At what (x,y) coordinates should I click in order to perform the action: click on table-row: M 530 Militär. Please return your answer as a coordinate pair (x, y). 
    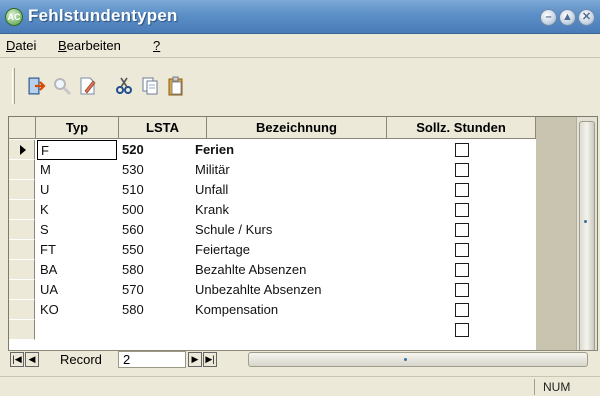
    Looking at the image, I should click on (272, 170).